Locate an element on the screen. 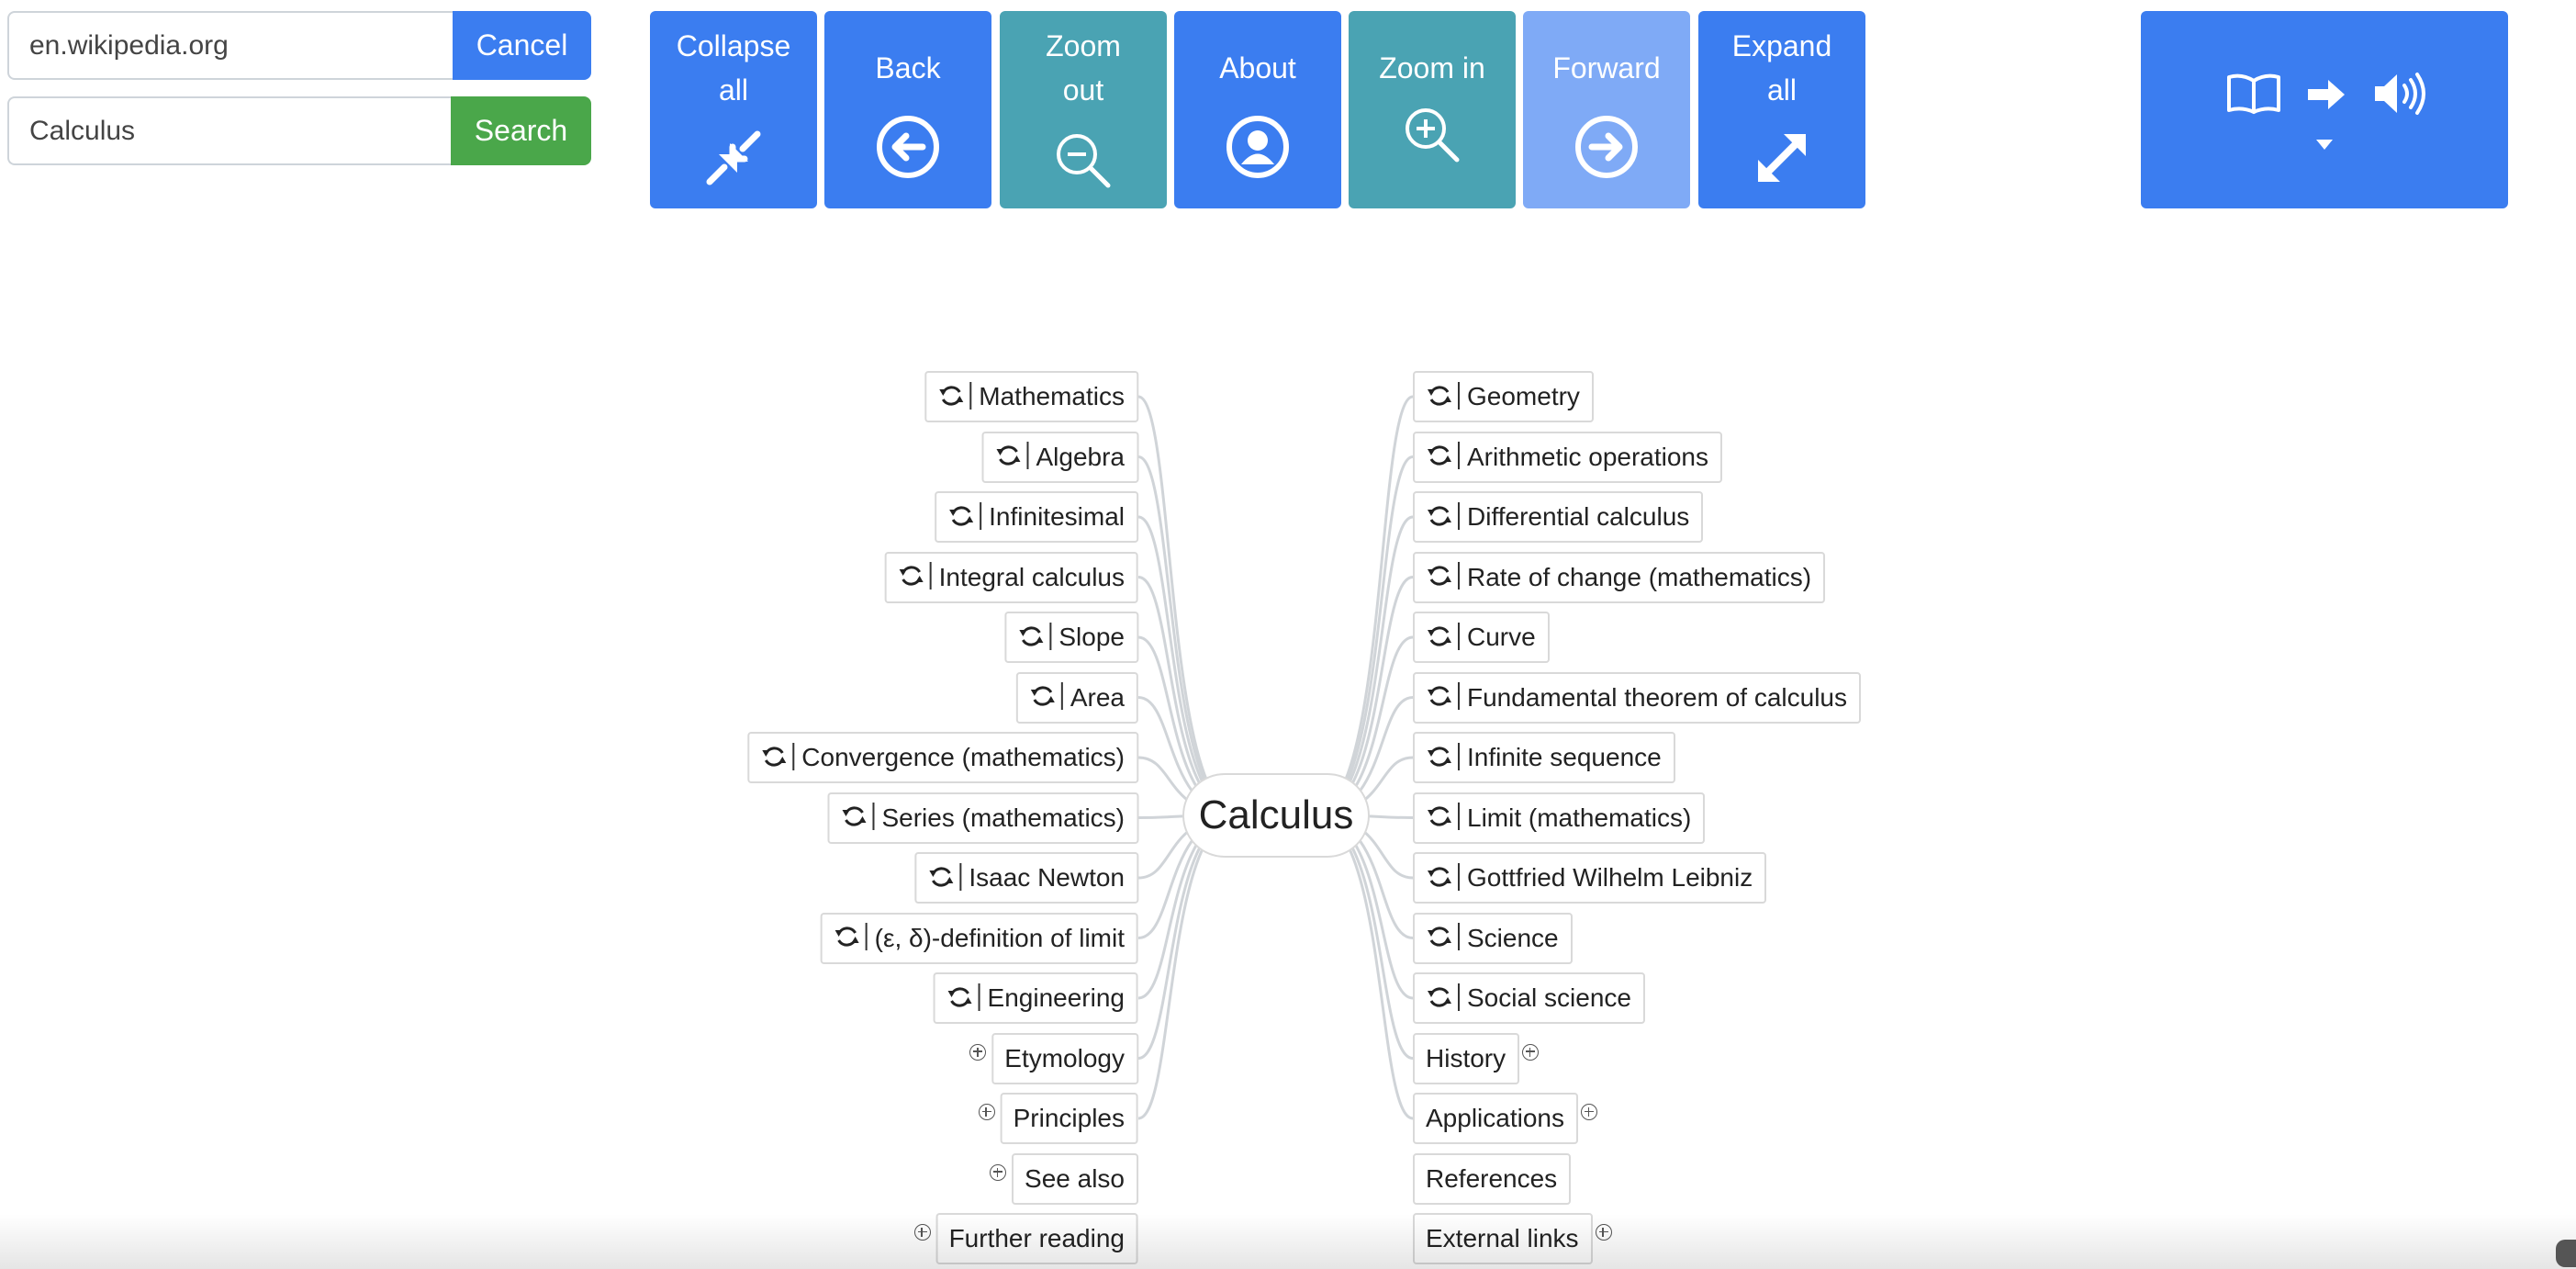 The image size is (2576, 1269). topic-label: Limit (mathematics) is located at coordinates (1579, 817).